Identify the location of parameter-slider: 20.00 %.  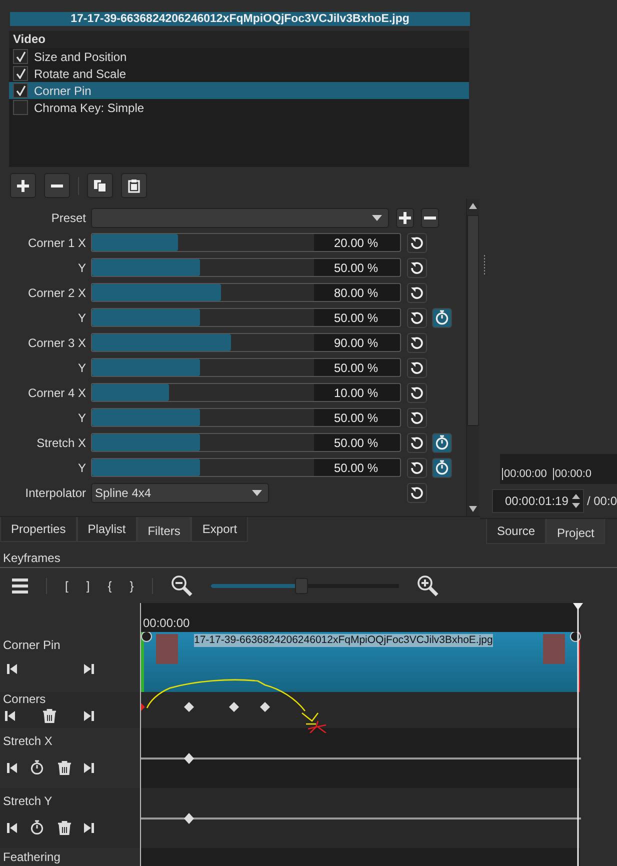
(246, 242).